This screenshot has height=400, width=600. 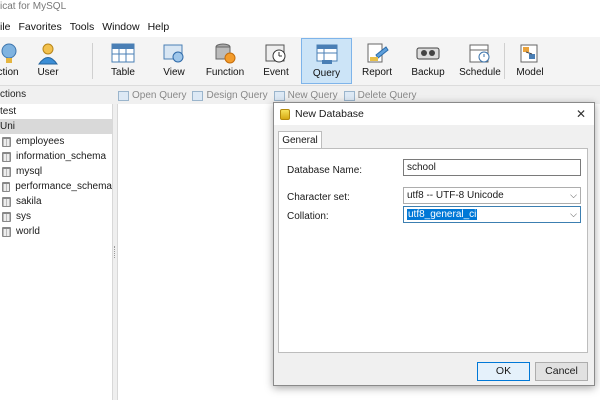 I want to click on toolbar-schedule-label: Schedule, so click(x=480, y=72).